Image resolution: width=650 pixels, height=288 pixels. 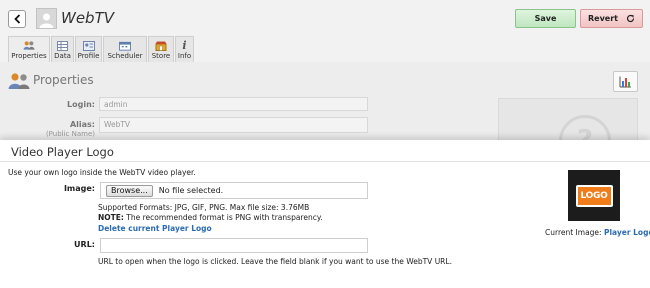 What do you see at coordinates (29, 56) in the screenshot?
I see `tab-label: Properties` at bounding box center [29, 56].